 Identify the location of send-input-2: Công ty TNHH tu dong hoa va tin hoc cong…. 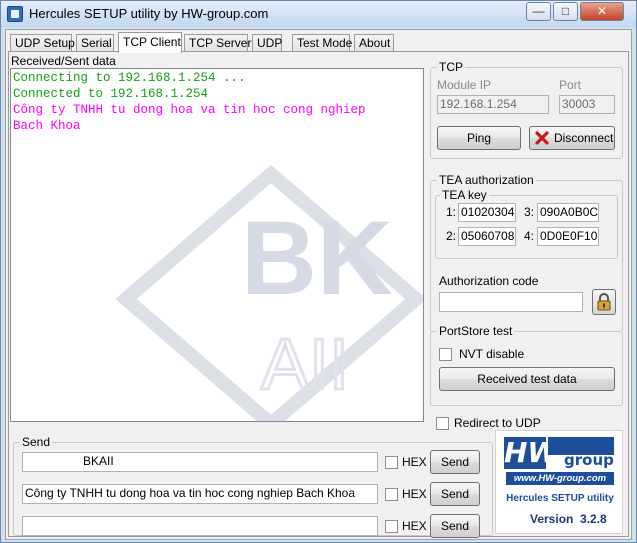
(200, 494).